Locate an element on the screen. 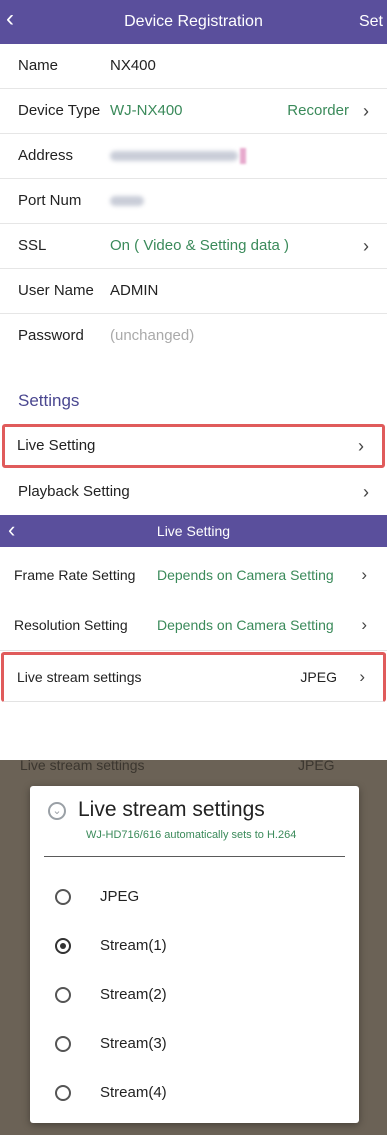 The height and width of the screenshot is (1135, 387). live-stream-settings-value: JPEG is located at coordinates (318, 677).